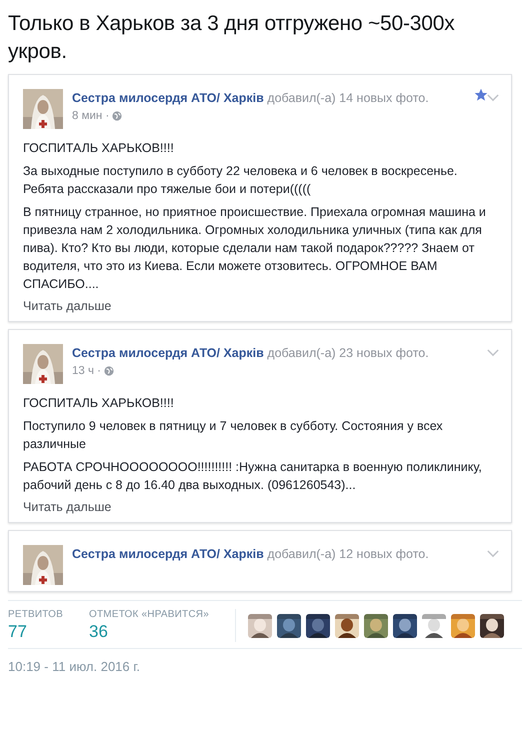 The width and height of the screenshot is (530, 741). I want to click on post-title: Сестра милосердя АТО/ Харків добавил(-а) 14 новых фото., so click(251, 98).